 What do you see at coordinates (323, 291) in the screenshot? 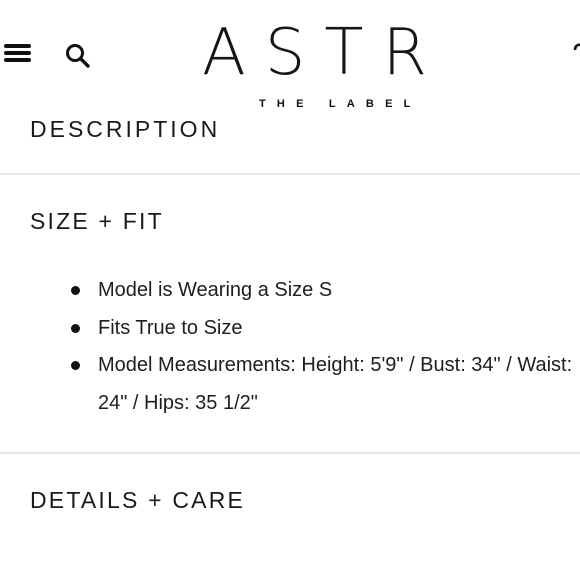
I see `list-item: Model is Wearing a Size S` at bounding box center [323, 291].